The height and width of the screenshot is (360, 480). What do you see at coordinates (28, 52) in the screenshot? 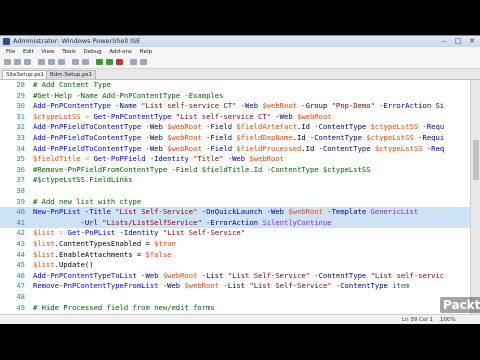
I see `menu-edit: Edit` at bounding box center [28, 52].